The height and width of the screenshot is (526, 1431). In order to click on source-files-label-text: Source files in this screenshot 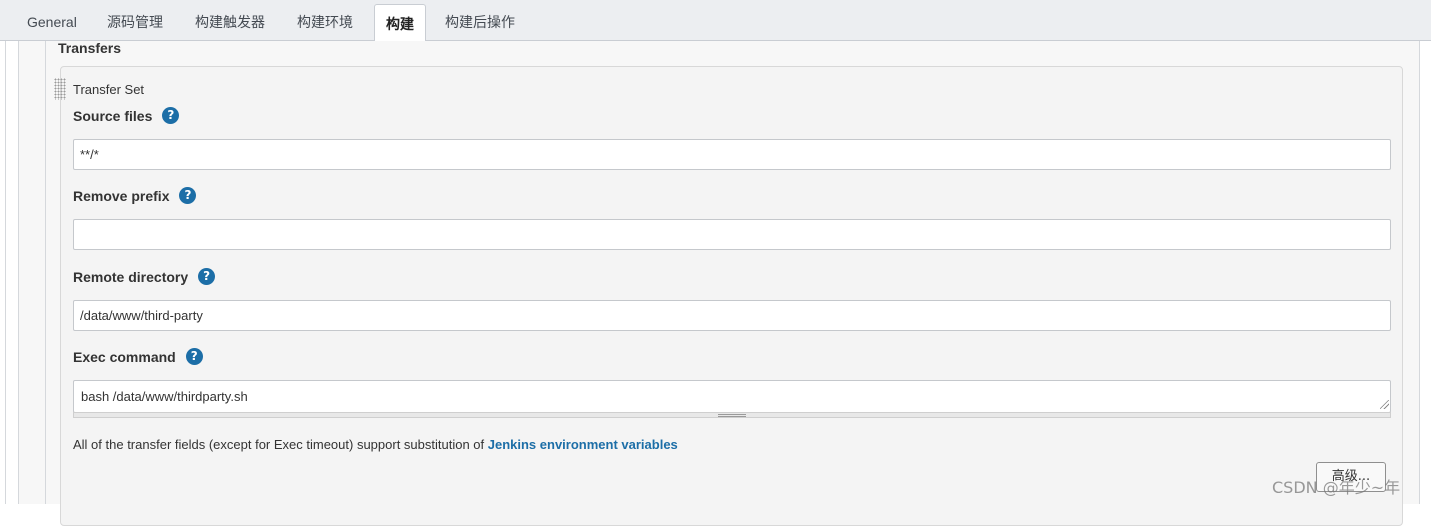, I will do `click(113, 115)`.